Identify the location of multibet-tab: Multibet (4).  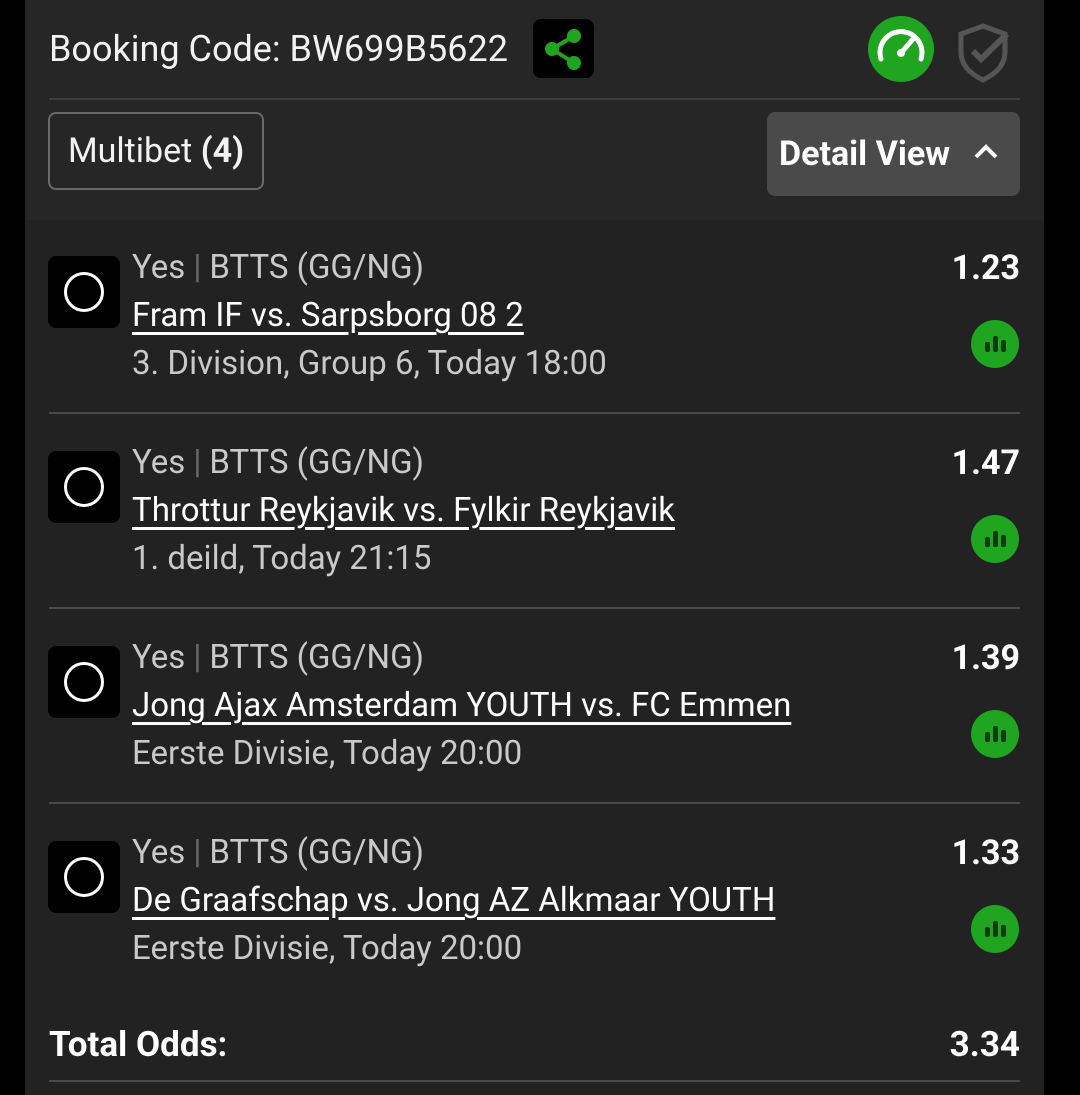
(156, 151).